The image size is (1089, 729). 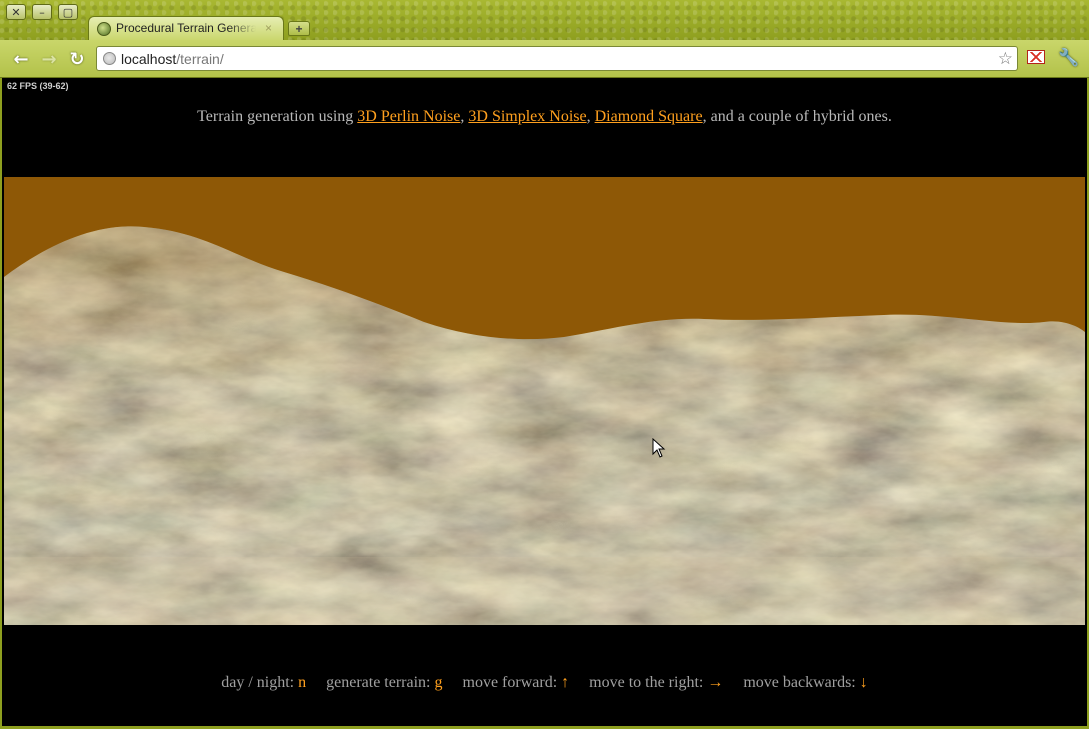 I want to click on back-icon: ←, so click(x=21, y=59).